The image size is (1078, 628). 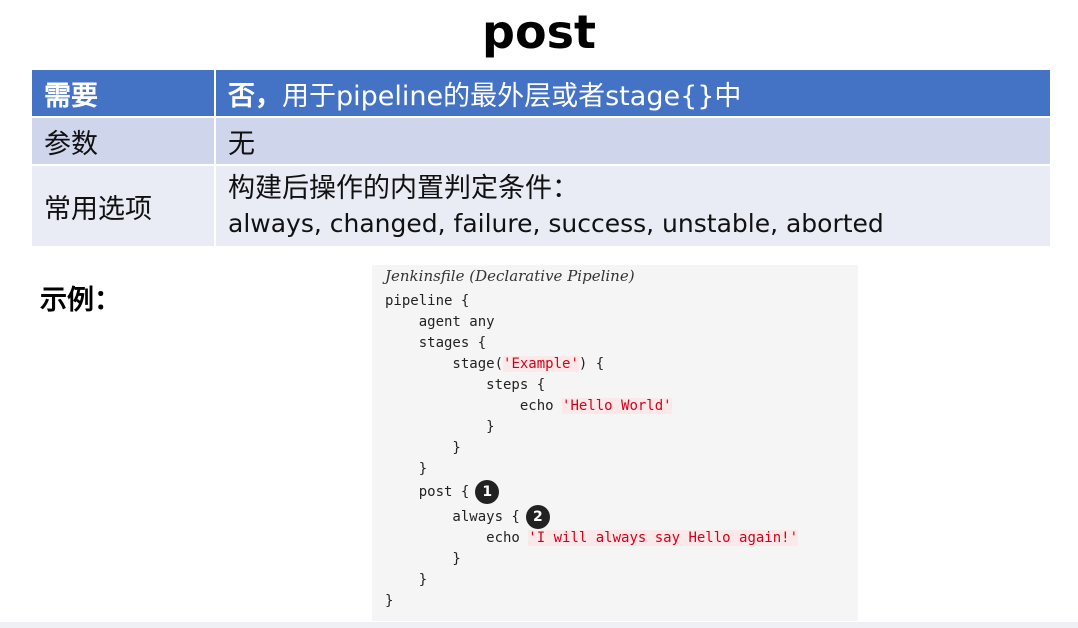 What do you see at coordinates (403, 188) in the screenshot?
I see `spec-value-line: 构建后操作的内置判定条件：` at bounding box center [403, 188].